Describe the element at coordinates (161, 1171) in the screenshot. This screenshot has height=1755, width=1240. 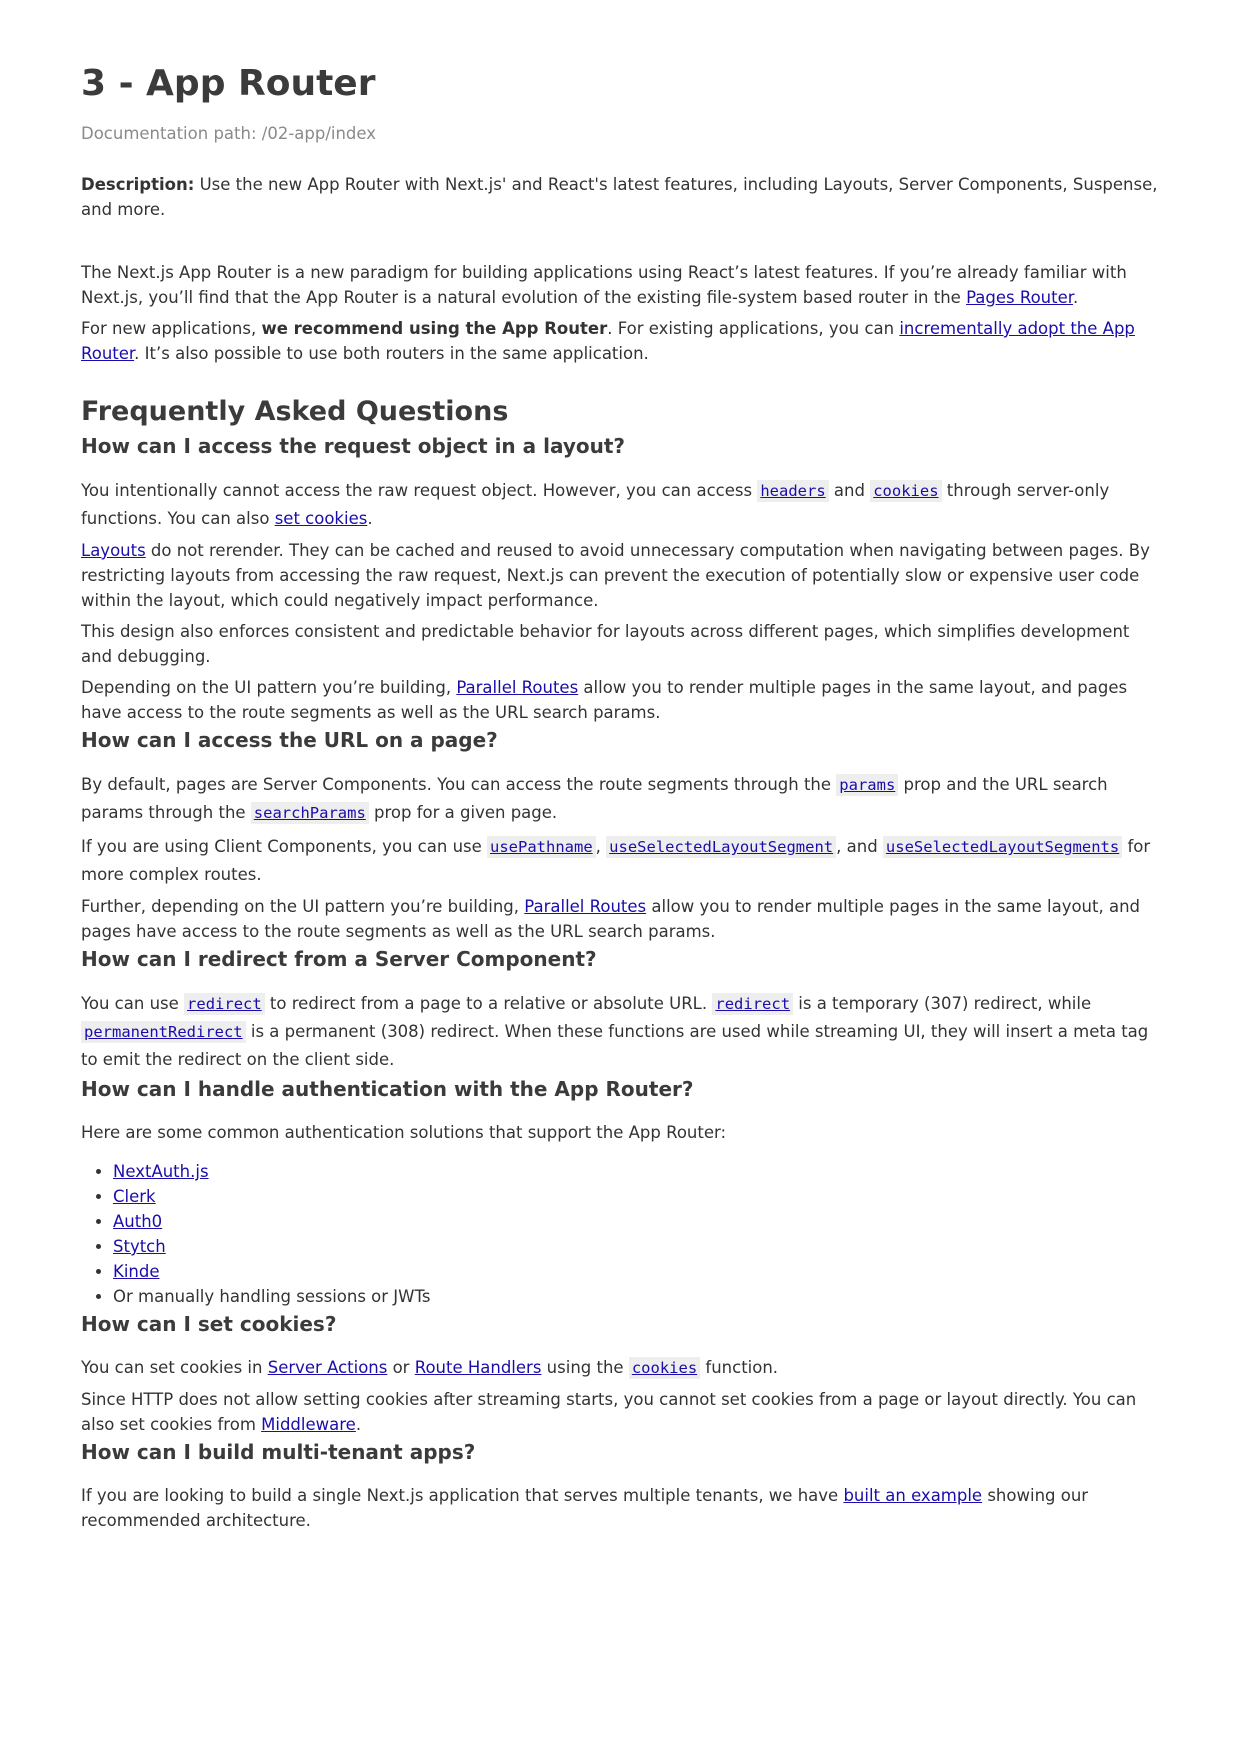
I see `nextauth-link: NextAuth.js` at that location.